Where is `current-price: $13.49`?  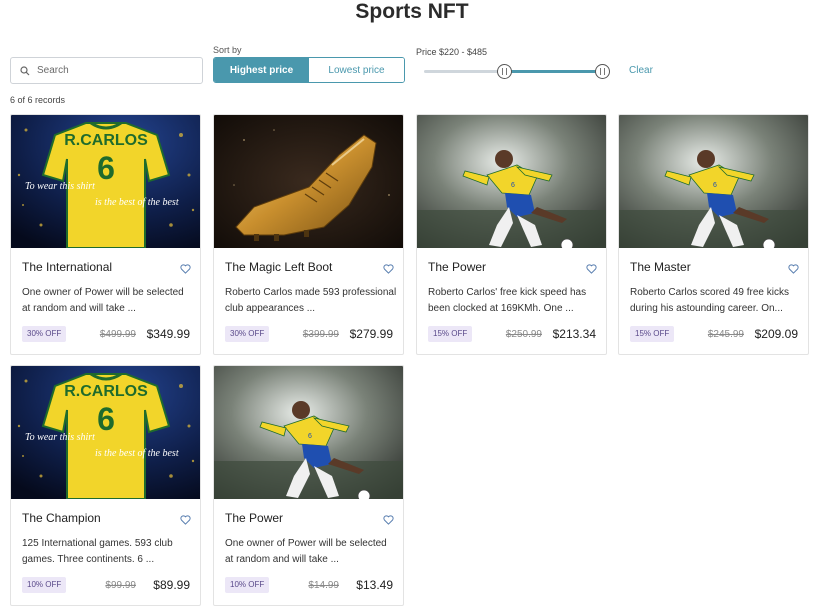 current-price: $13.49 is located at coordinates (374, 585).